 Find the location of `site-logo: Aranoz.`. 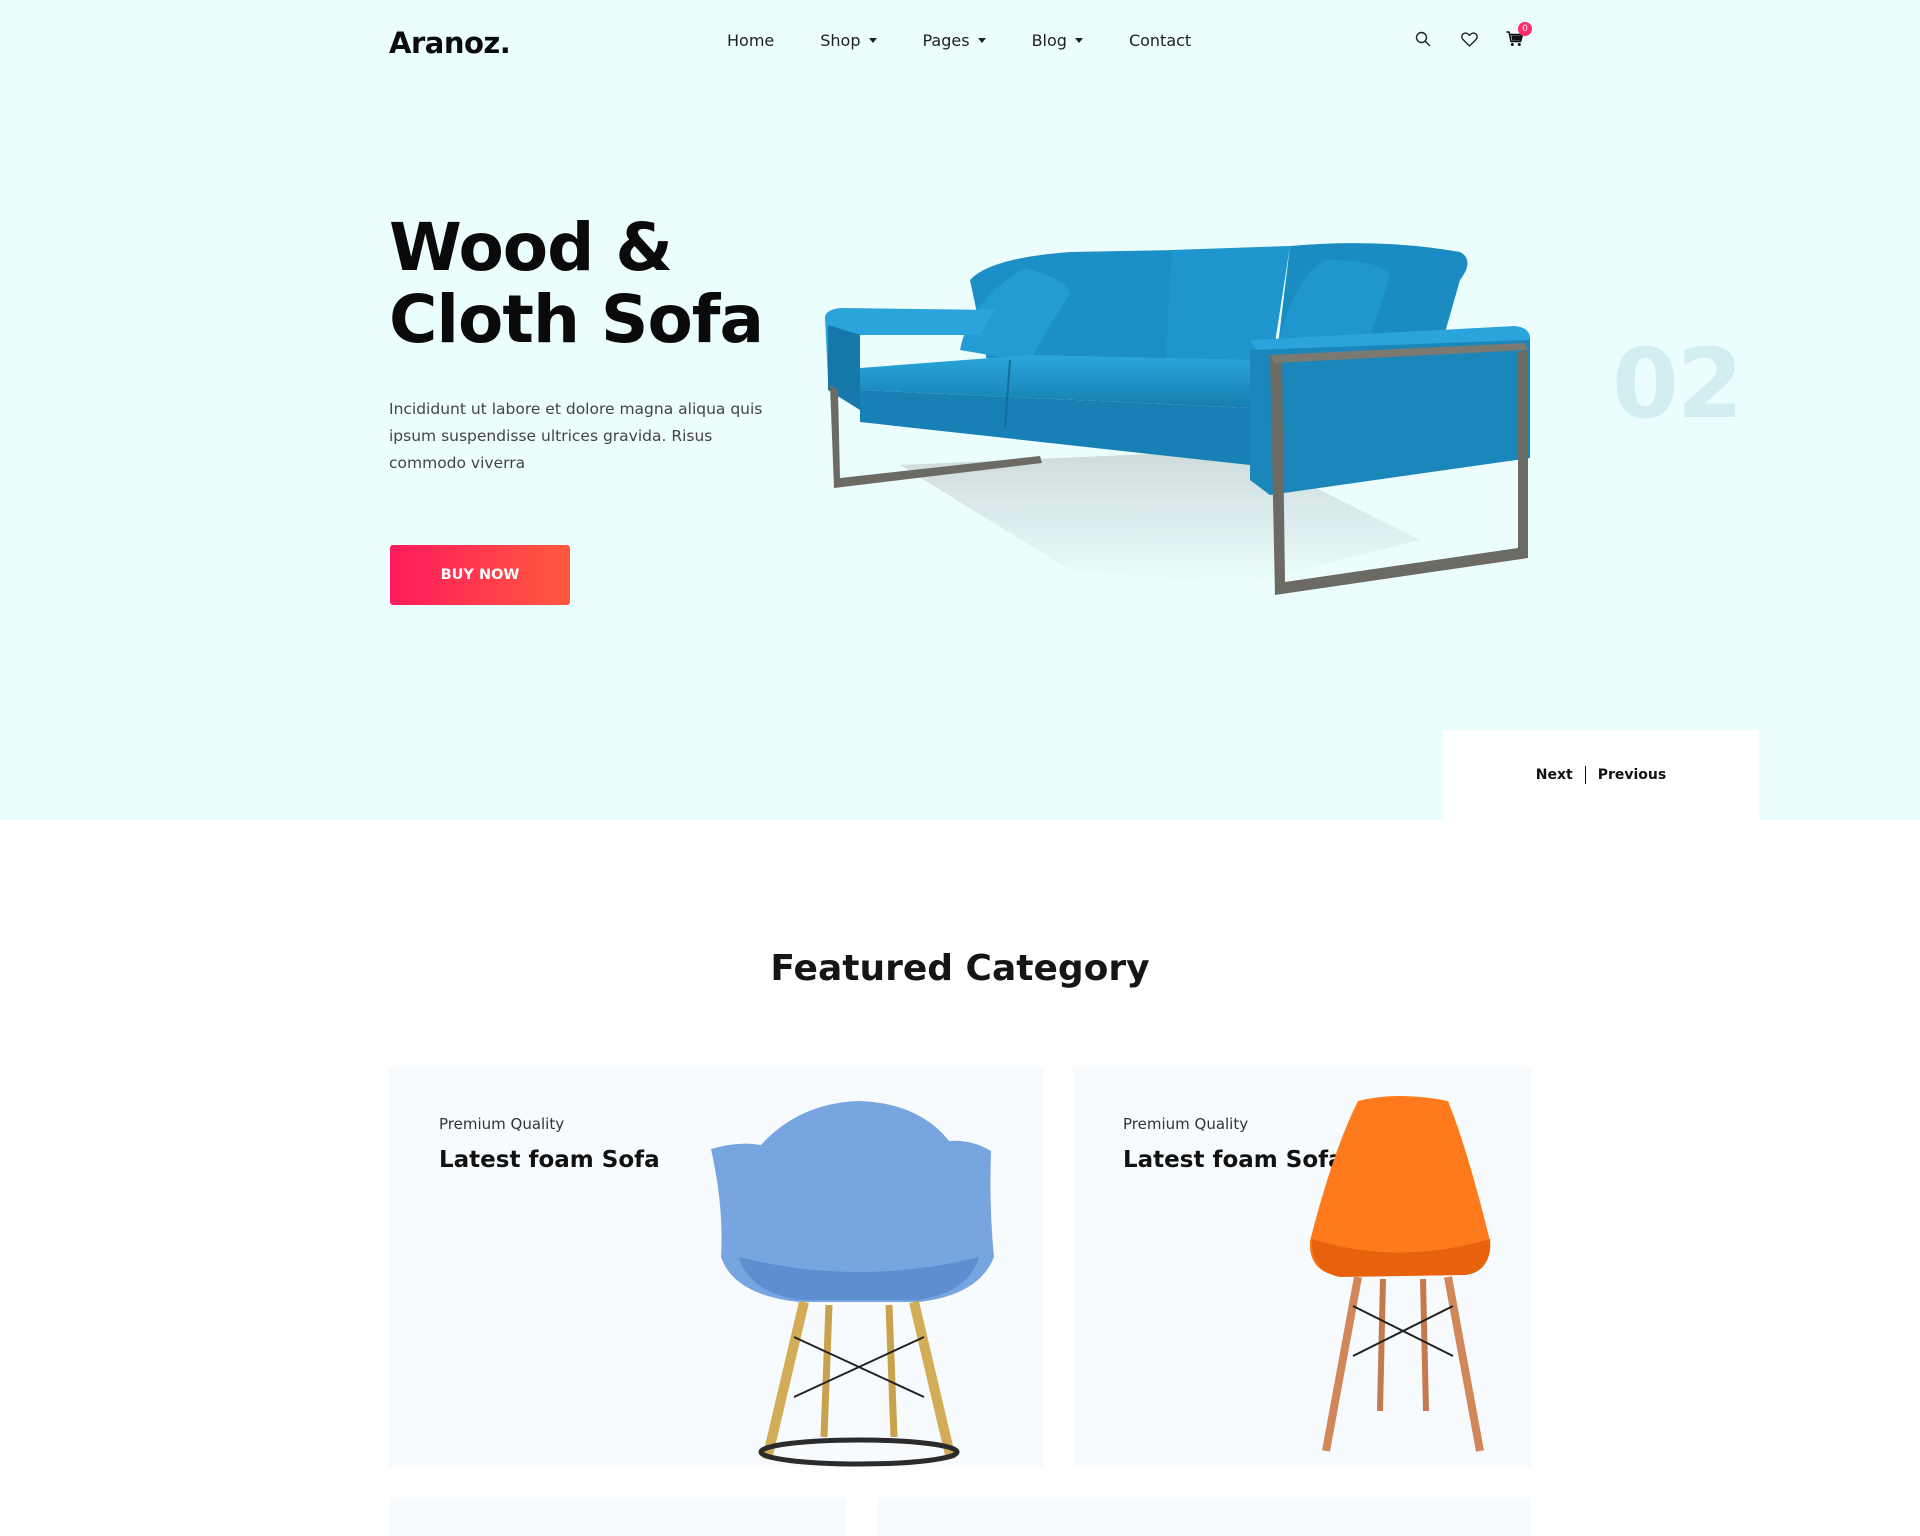

site-logo: Aranoz. is located at coordinates (450, 43).